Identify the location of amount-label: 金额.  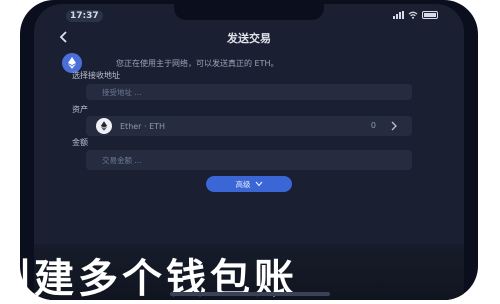
(80, 142).